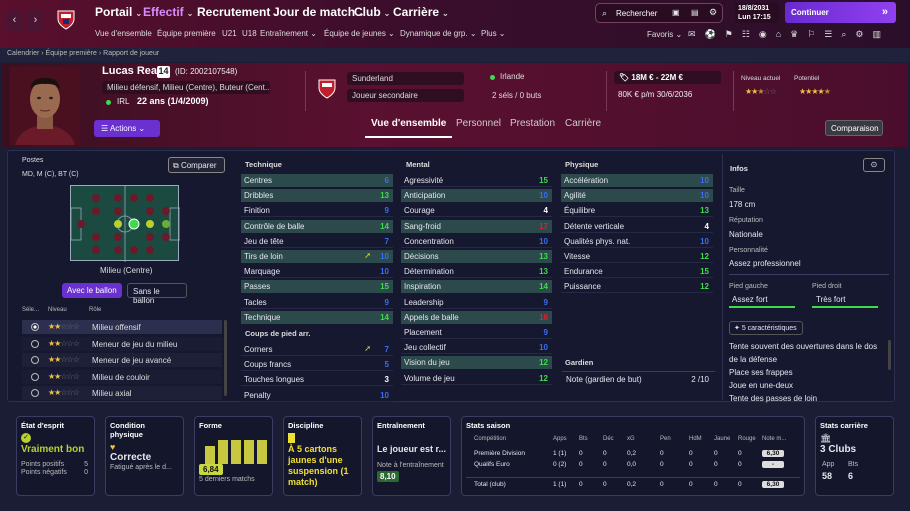  What do you see at coordinates (637, 226) in the screenshot?
I see `attribute-row: Détente verticale 4` at bounding box center [637, 226].